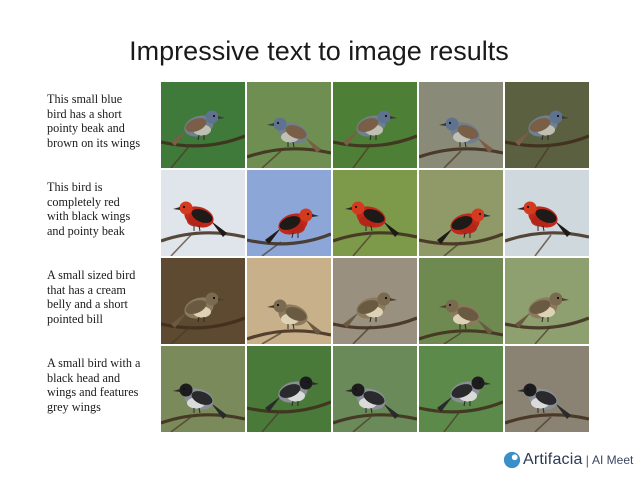  Describe the element at coordinates (94, 363) in the screenshot. I see `caption-line: A small bird with a` at that location.